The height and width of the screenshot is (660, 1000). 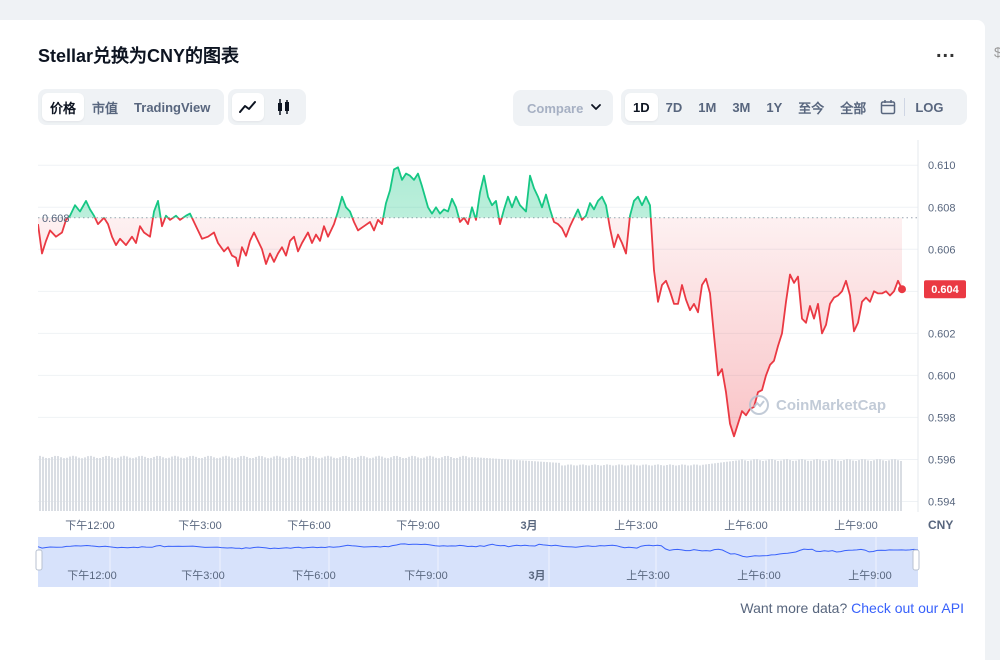 What do you see at coordinates (759, 405) in the screenshot?
I see `coinmarketcap-logo-icon` at bounding box center [759, 405].